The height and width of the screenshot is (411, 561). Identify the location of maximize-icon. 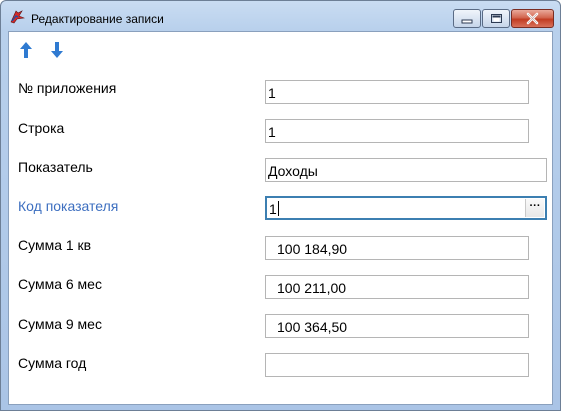
(496, 18).